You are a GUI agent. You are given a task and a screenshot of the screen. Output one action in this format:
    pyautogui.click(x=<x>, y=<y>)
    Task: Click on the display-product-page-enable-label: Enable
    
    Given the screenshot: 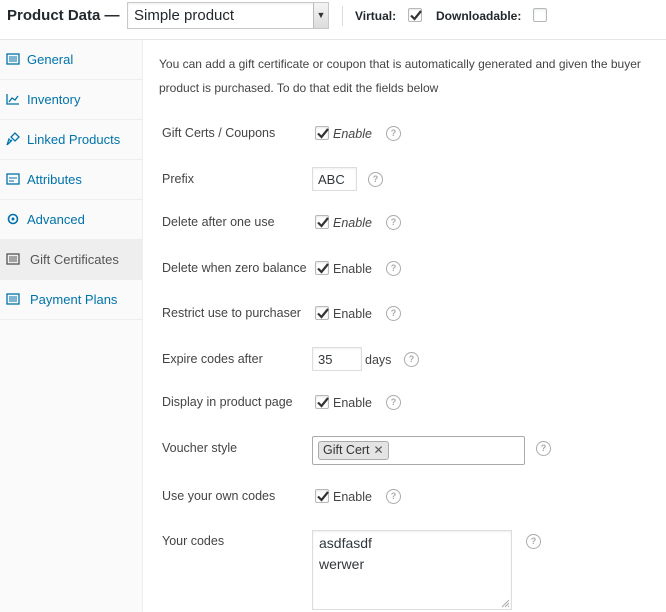 What is the action you would take?
    pyautogui.click(x=352, y=403)
    